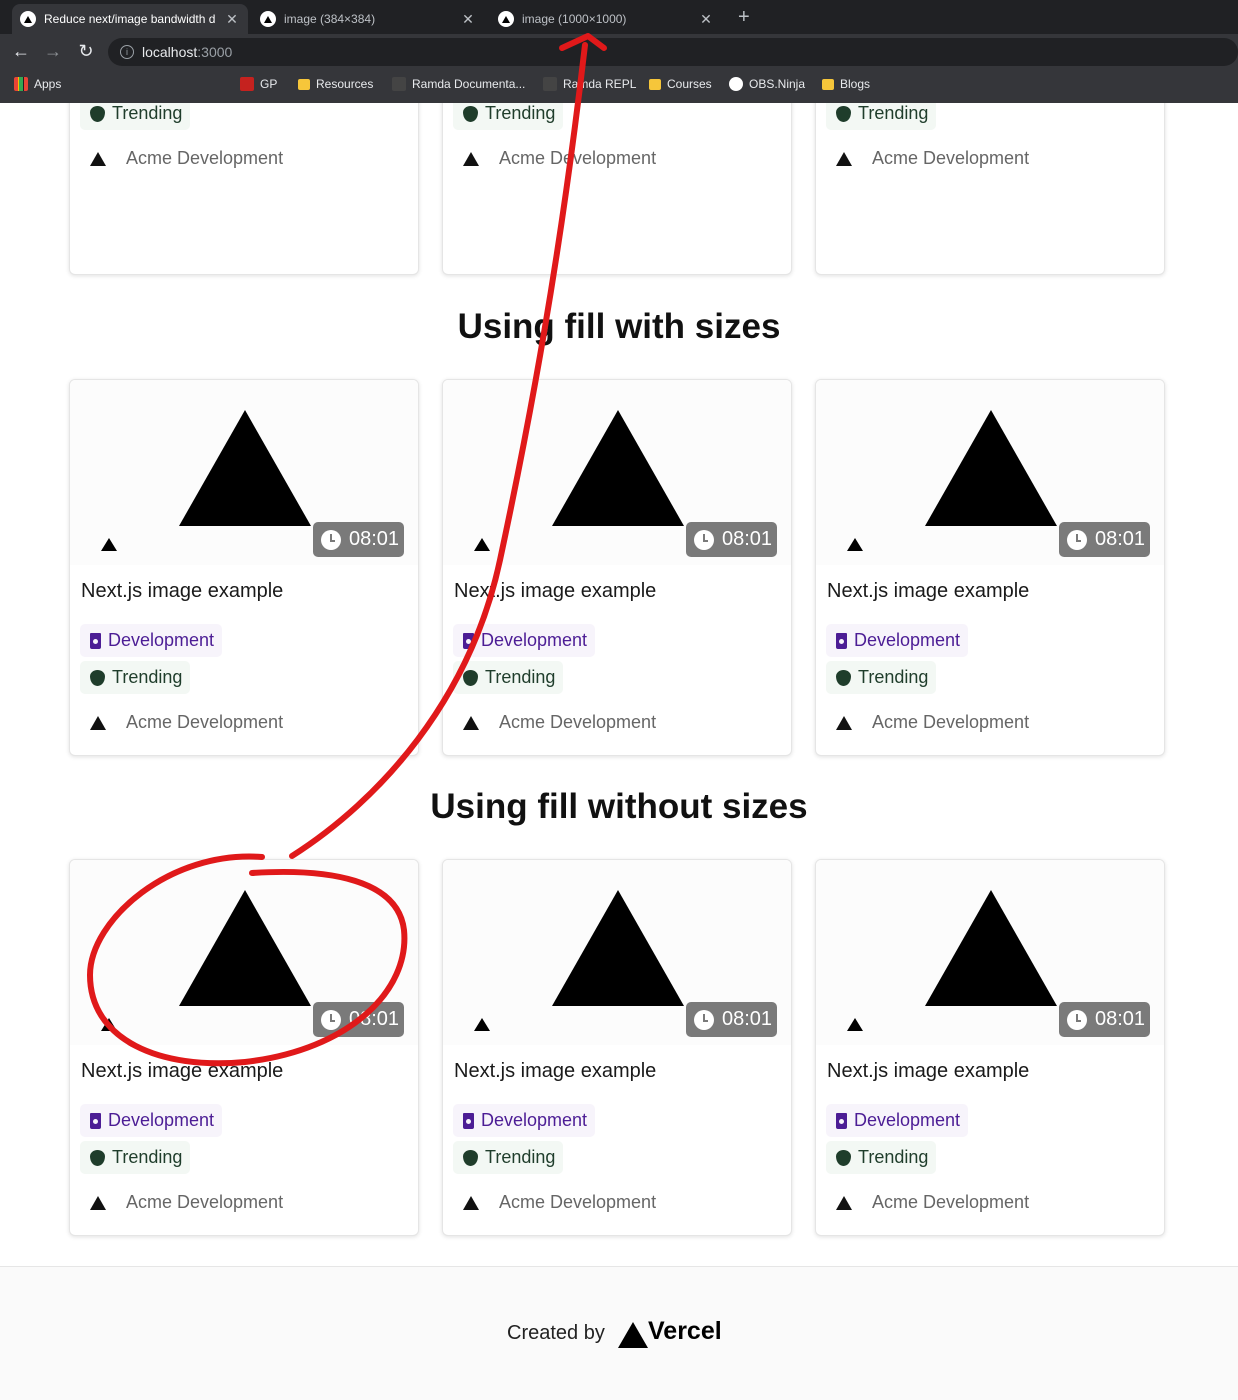 Image resolution: width=1238 pixels, height=1400 pixels. What do you see at coordinates (247, 960) in the screenshot?
I see `annotation-circle` at bounding box center [247, 960].